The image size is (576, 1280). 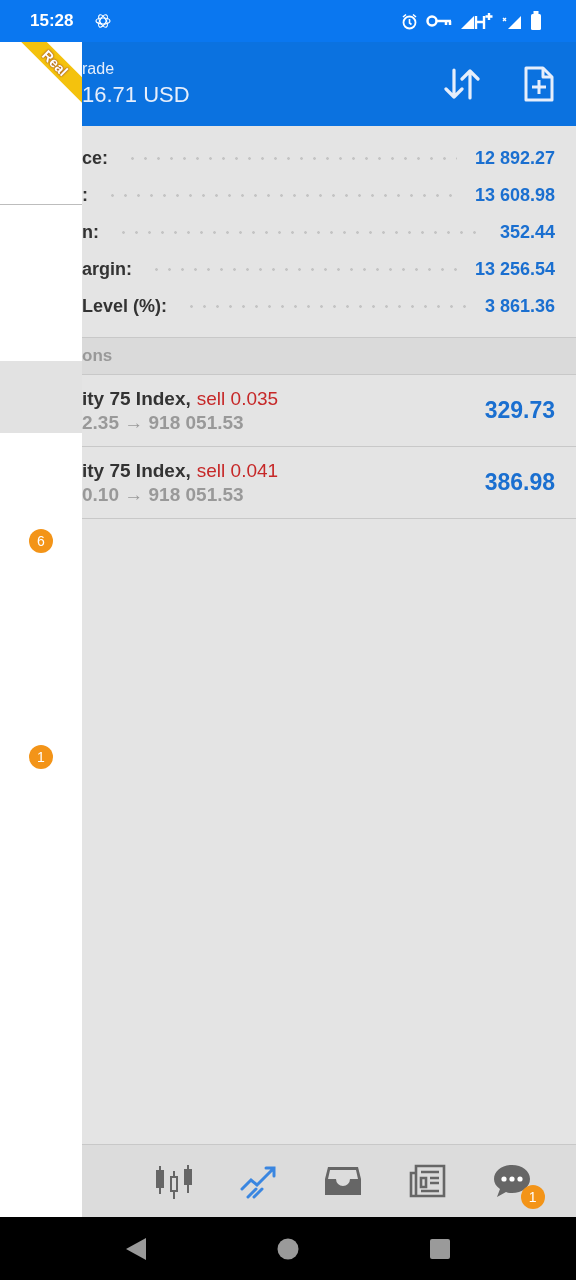 I want to click on summary-value: 13 256.54, so click(x=514, y=269).